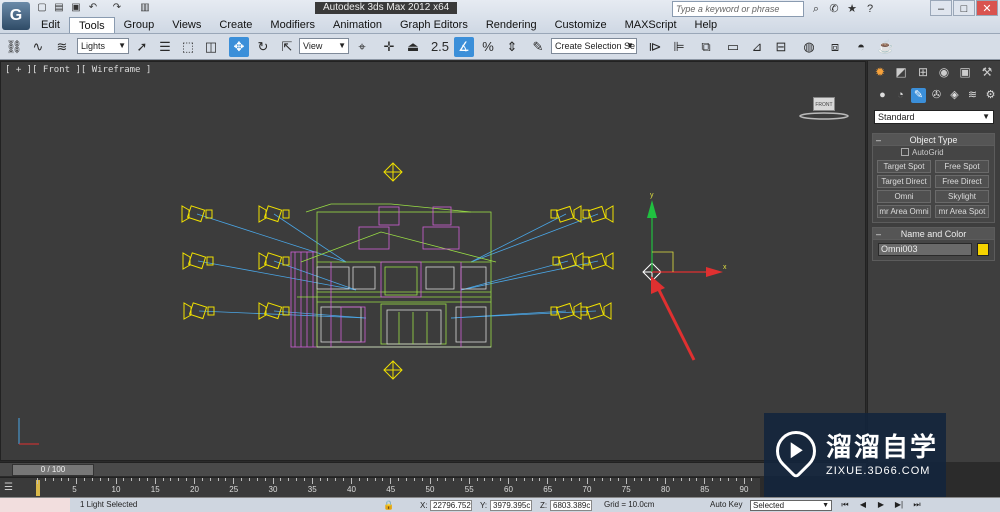 This screenshot has height=512, width=1000. Describe the element at coordinates (899, 505) in the screenshot. I see `next-frame-icon: ▶|` at that location.